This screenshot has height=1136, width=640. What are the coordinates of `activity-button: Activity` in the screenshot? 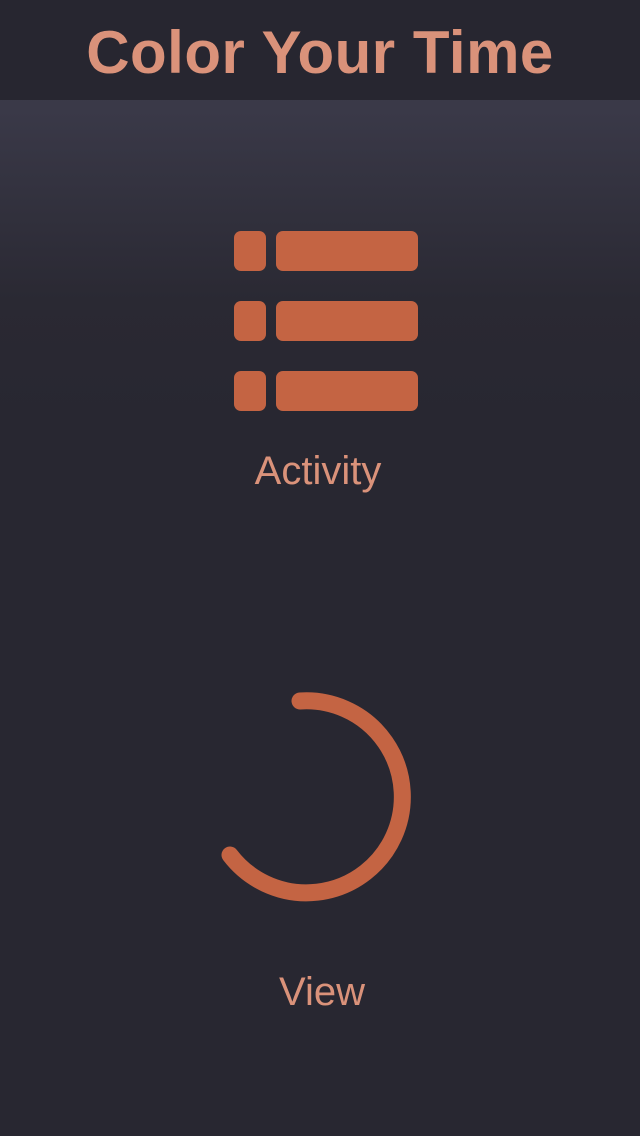 It's located at (320, 370).